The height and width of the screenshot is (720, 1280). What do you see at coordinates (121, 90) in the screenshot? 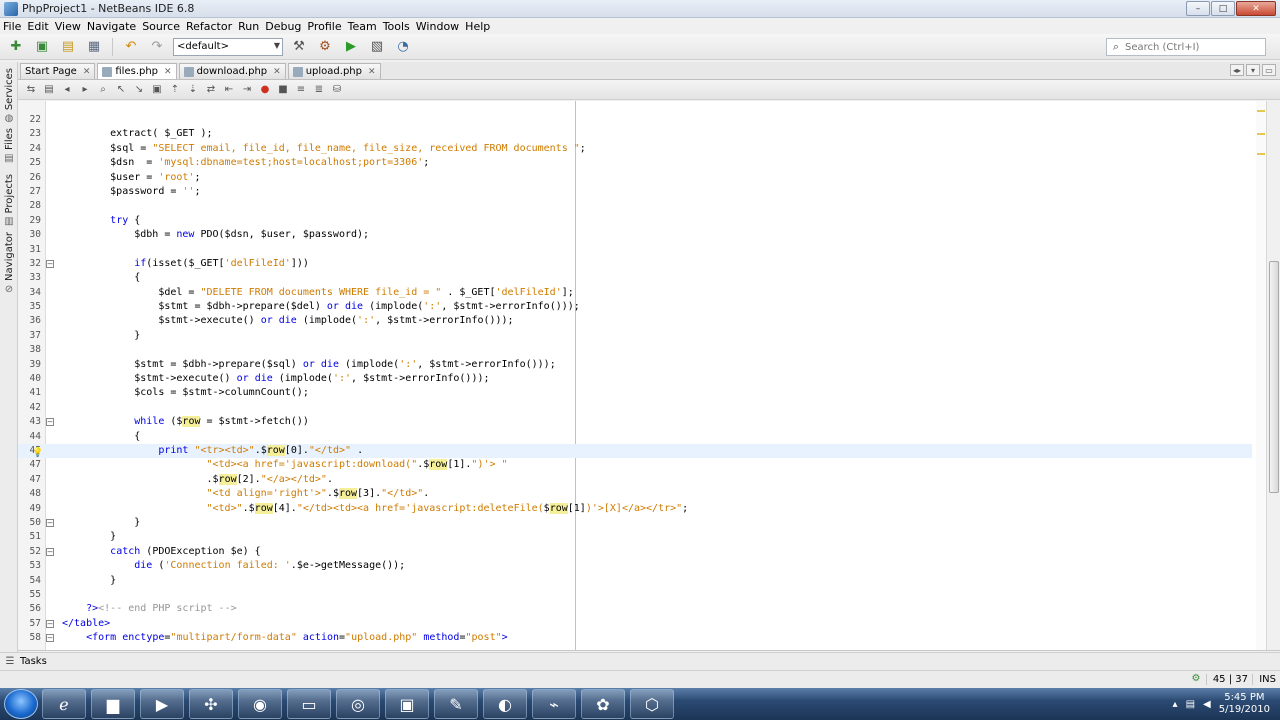
I see `find-previous-icon: ↖` at bounding box center [121, 90].